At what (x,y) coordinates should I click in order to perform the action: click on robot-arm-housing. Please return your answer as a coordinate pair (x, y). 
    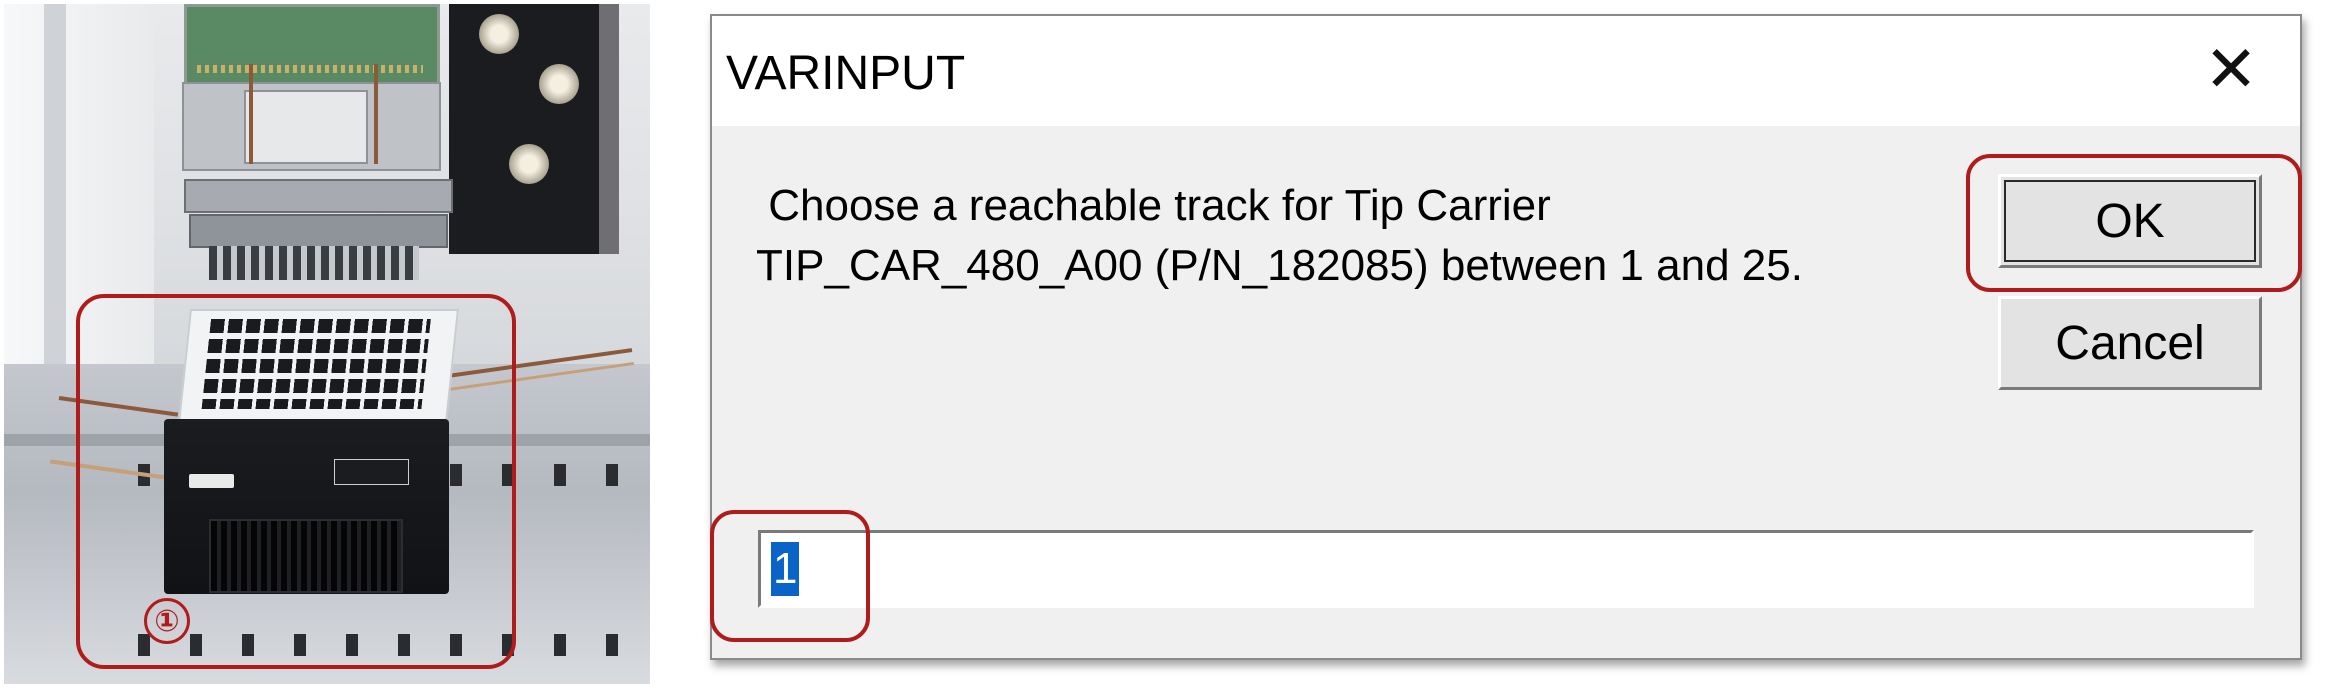
    Looking at the image, I should click on (534, 129).